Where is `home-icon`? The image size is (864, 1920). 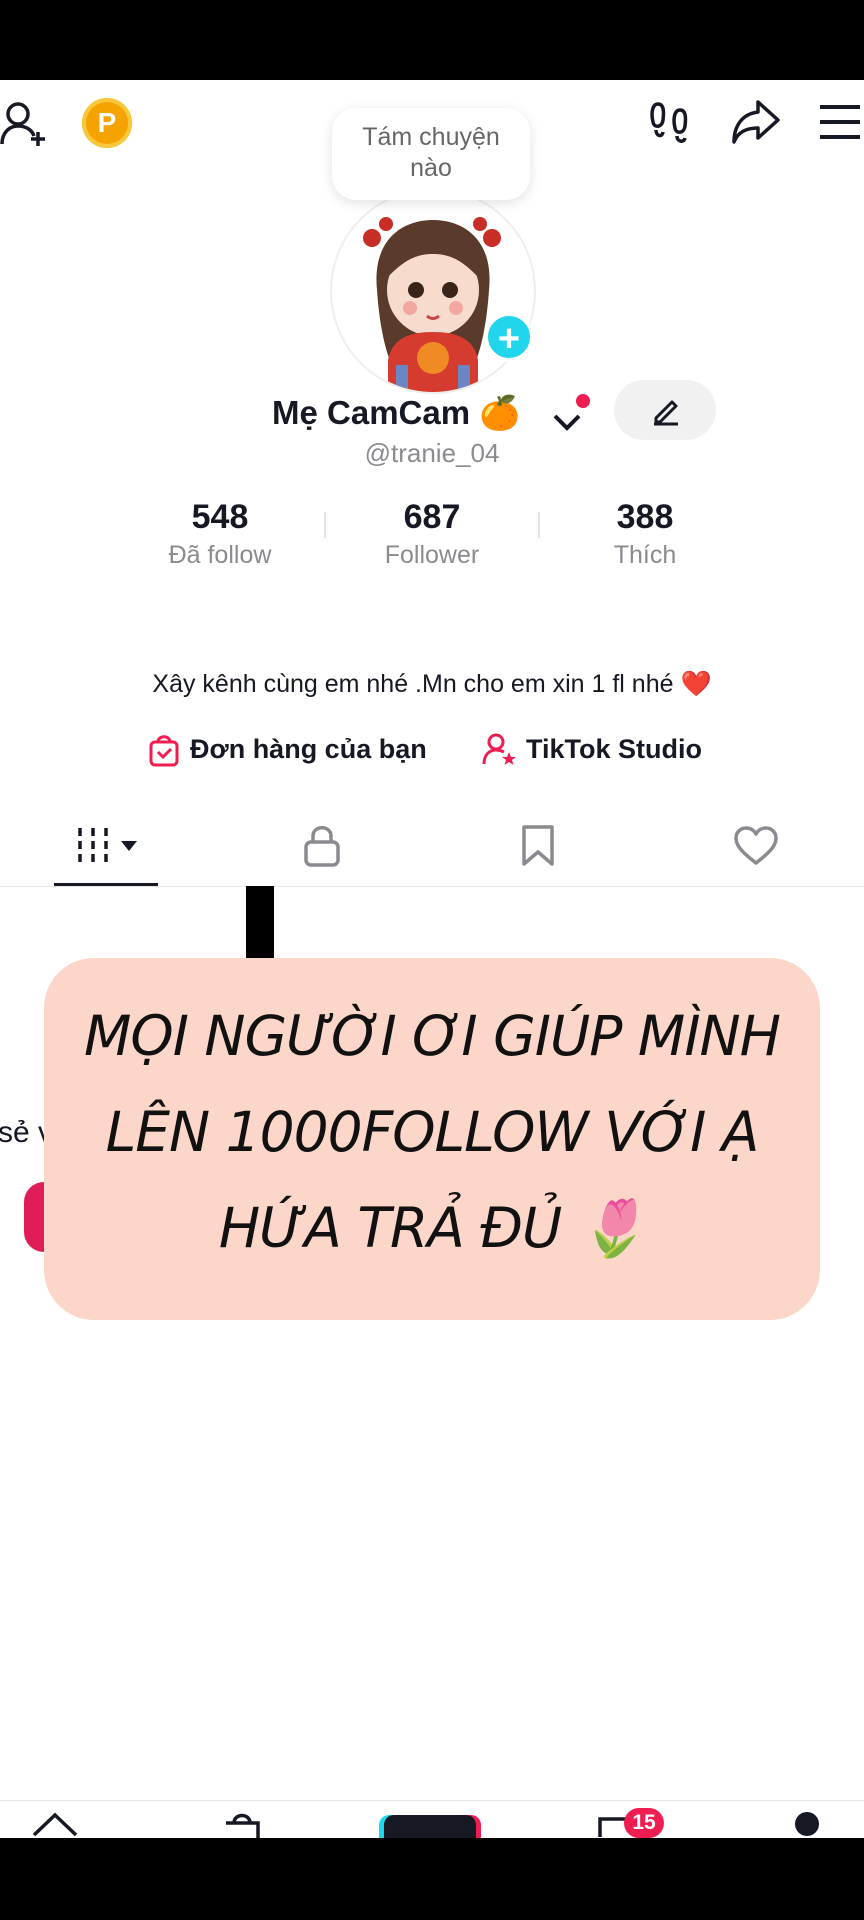
home-icon is located at coordinates (55, 1823).